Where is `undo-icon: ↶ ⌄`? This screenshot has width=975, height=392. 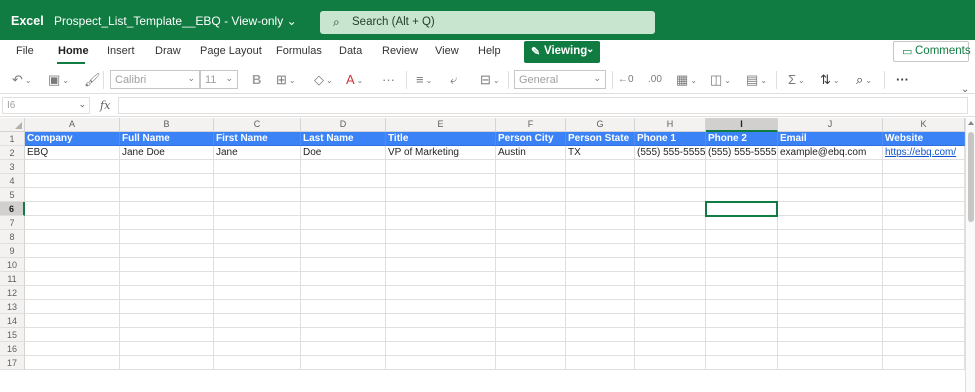
undo-icon: ↶ ⌄ is located at coordinates (22, 80).